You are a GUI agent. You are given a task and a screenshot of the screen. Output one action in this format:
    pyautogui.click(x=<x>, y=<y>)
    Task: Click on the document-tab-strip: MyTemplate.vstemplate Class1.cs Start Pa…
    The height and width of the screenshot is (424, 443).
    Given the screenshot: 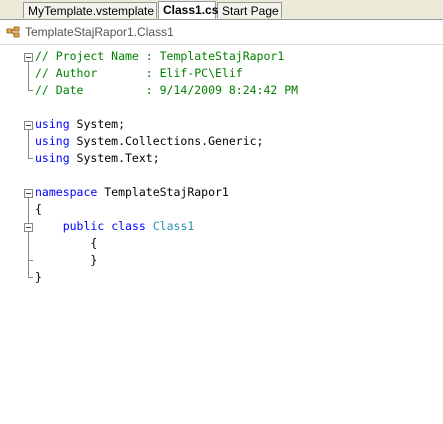 What is the action you would take?
    pyautogui.click(x=221, y=10)
    